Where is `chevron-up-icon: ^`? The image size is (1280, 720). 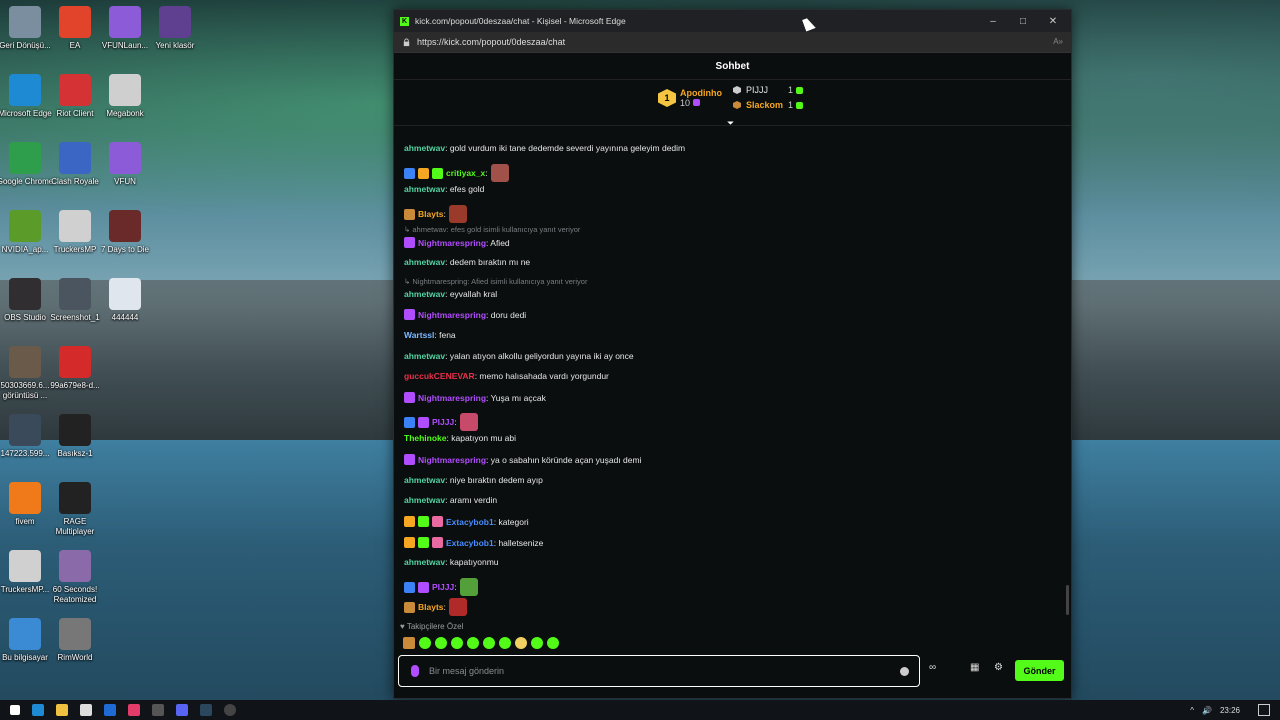
chevron-up-icon: ^ is located at coordinates (1192, 710).